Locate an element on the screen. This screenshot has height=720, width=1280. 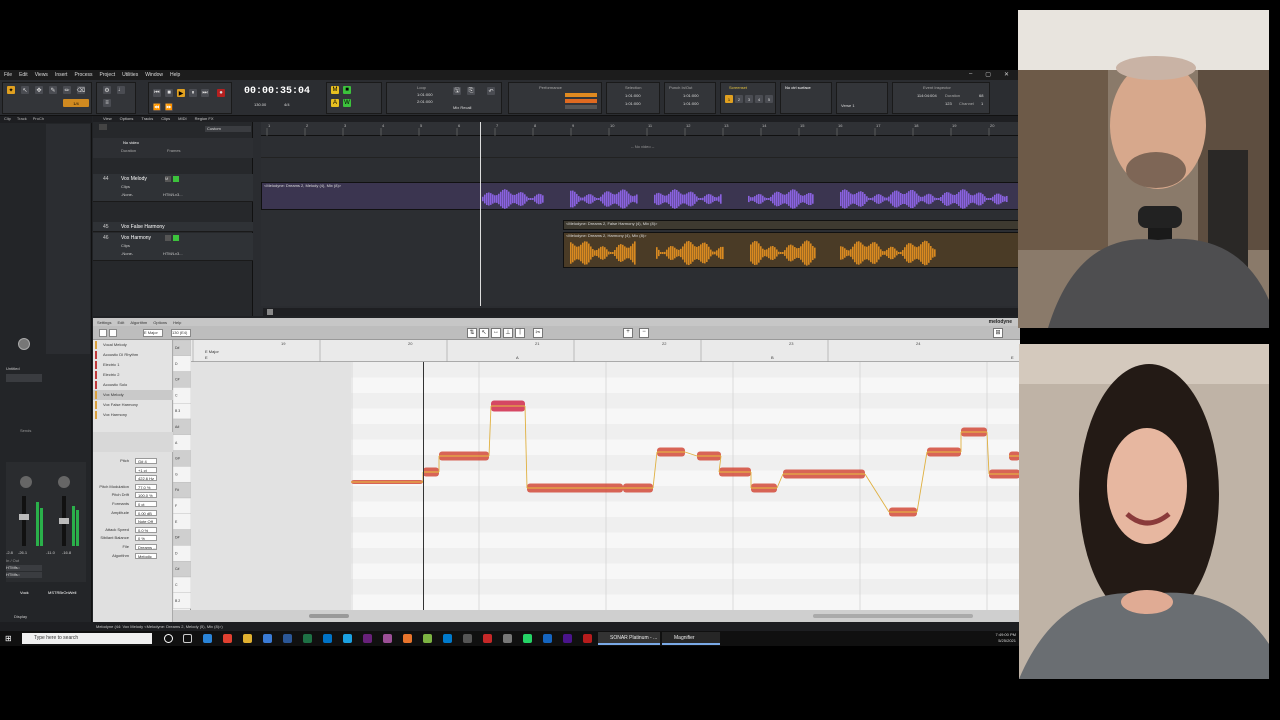
note-separation-icon: | is located at coordinates (520, 333).